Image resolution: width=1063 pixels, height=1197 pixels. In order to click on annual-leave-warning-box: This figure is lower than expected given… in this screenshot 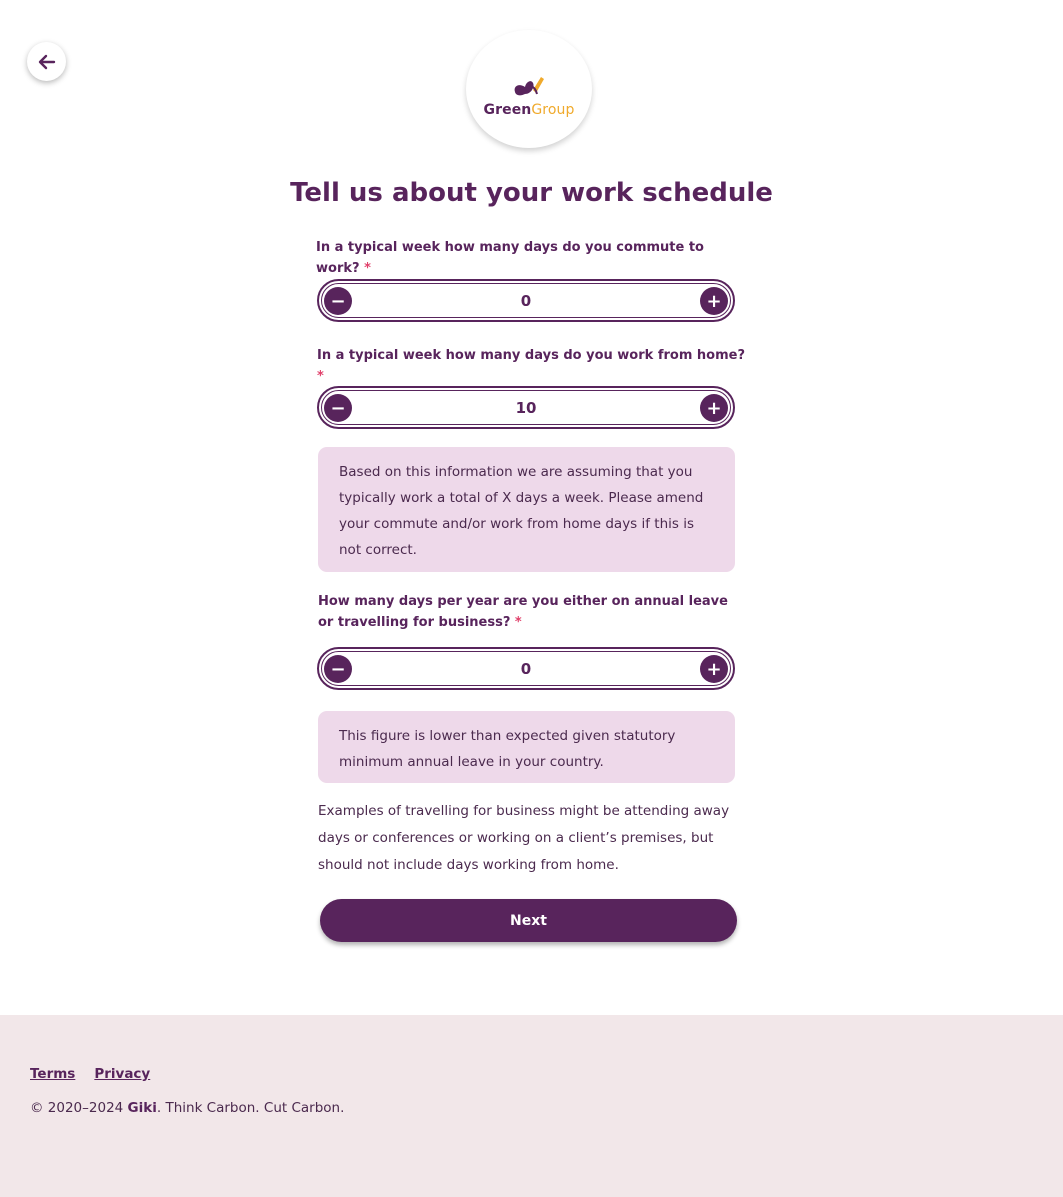, I will do `click(526, 747)`.